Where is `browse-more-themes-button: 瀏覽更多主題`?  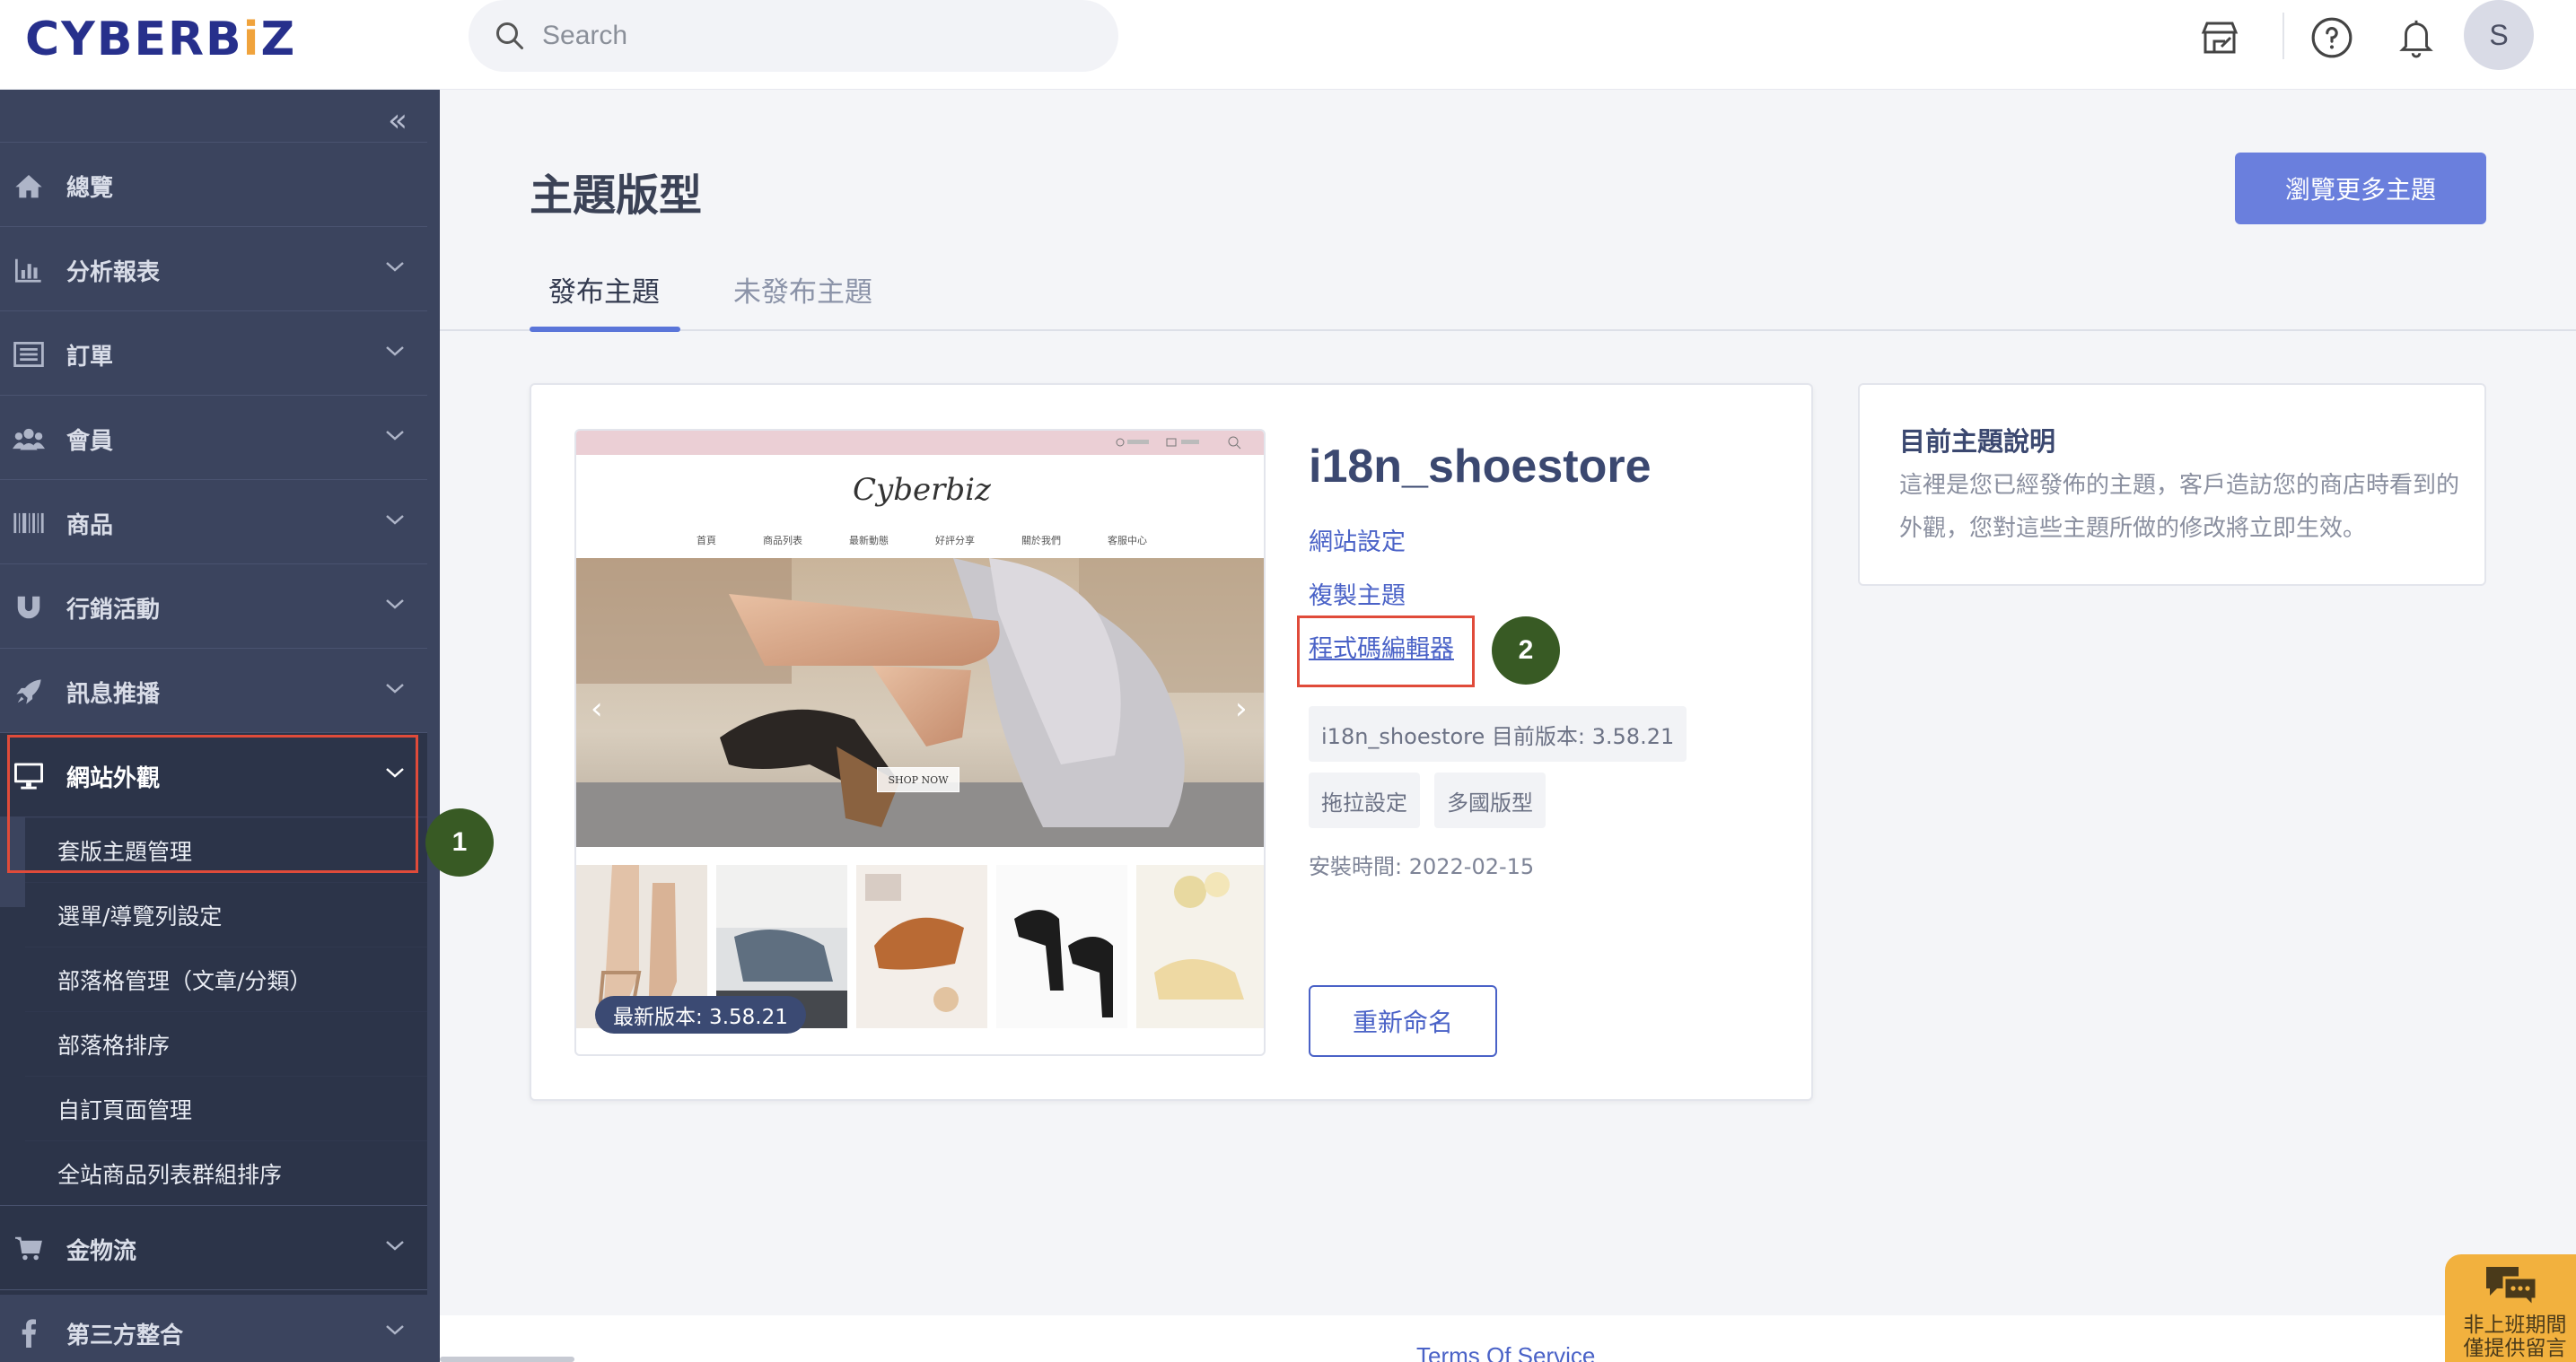 browse-more-themes-button: 瀏覽更多主題 is located at coordinates (2360, 188).